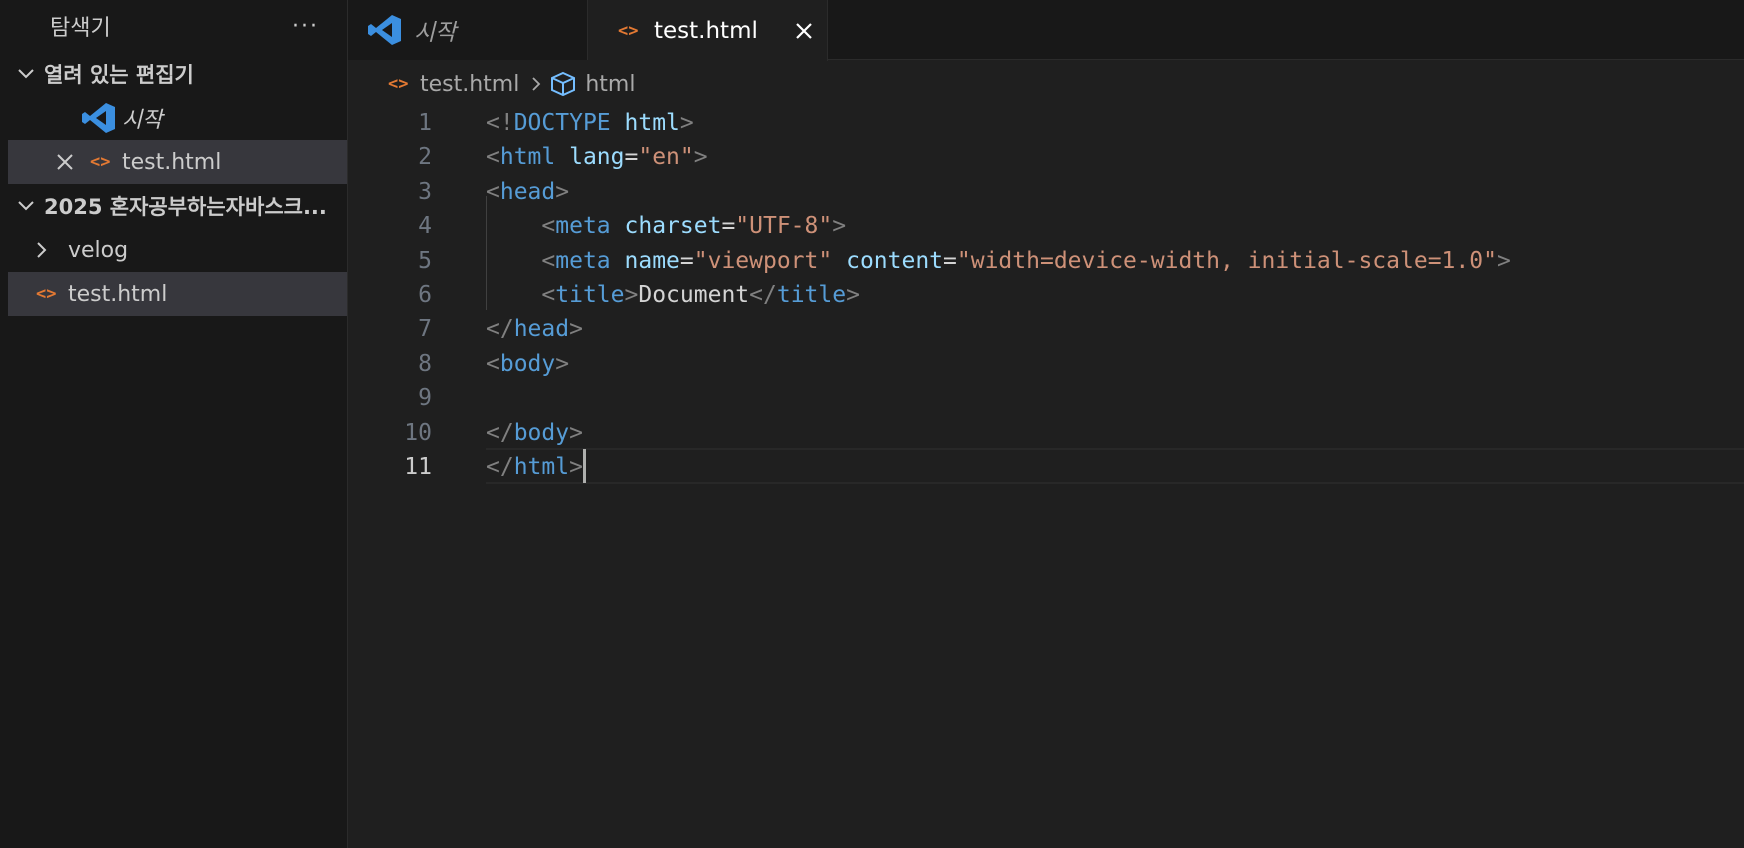 This screenshot has height=848, width=1744. Describe the element at coordinates (1046, 295) in the screenshot. I see `code-line: 6 <title>Document</title>` at that location.